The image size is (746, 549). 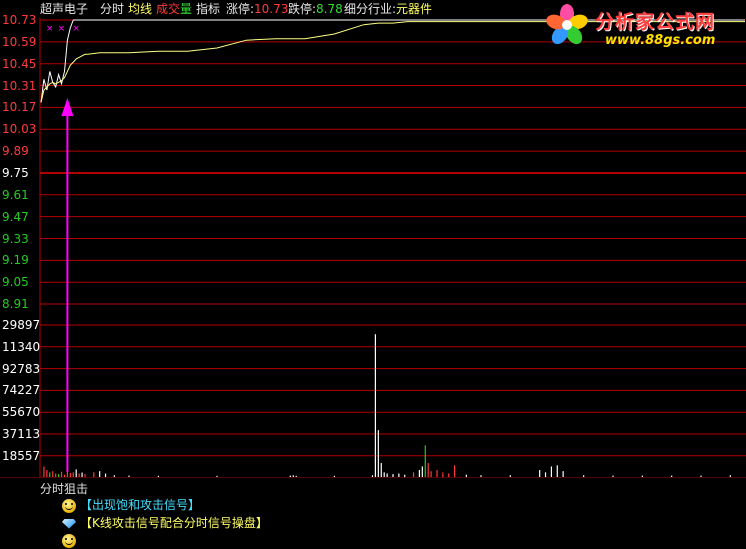 I want to click on signal-text-2: 【K线攻击信号配合分时信号操盘】, so click(x=174, y=523).